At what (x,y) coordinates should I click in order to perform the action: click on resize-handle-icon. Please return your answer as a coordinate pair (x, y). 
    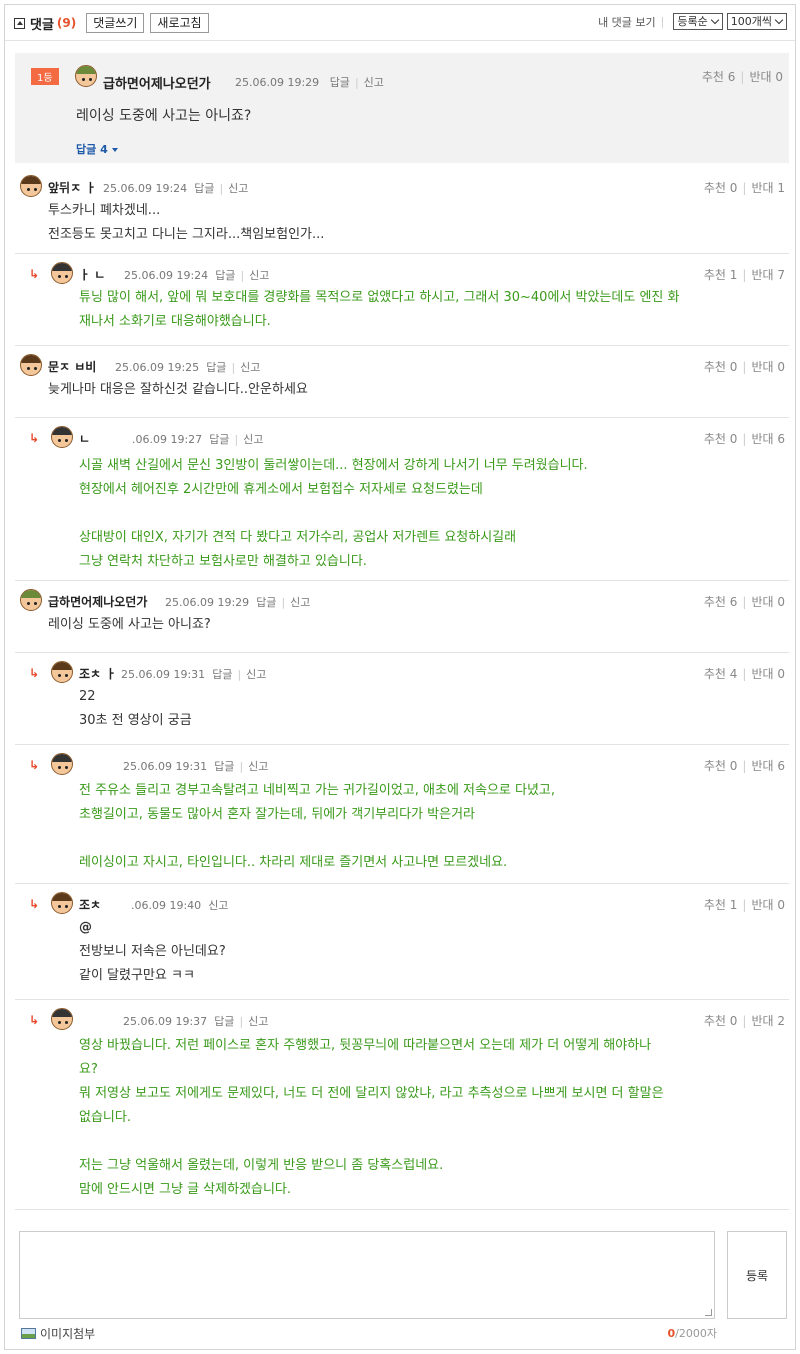
    Looking at the image, I should click on (708, 1312).